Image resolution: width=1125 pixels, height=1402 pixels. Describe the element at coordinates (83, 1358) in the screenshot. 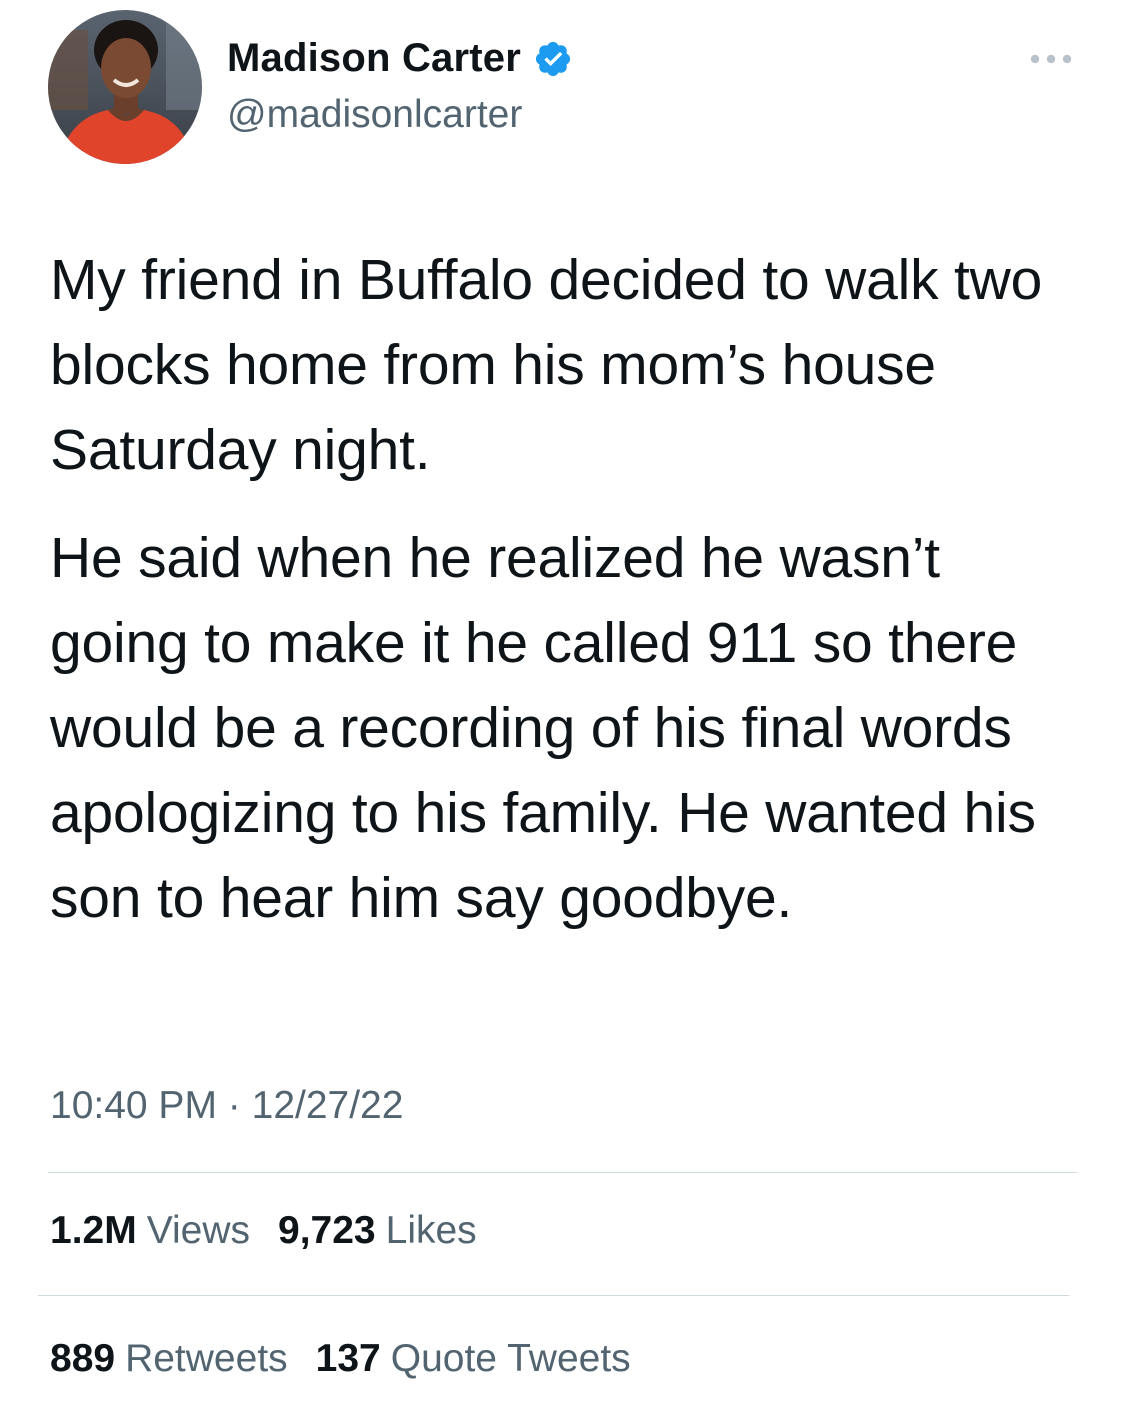

I see `retweets-count: 889` at that location.